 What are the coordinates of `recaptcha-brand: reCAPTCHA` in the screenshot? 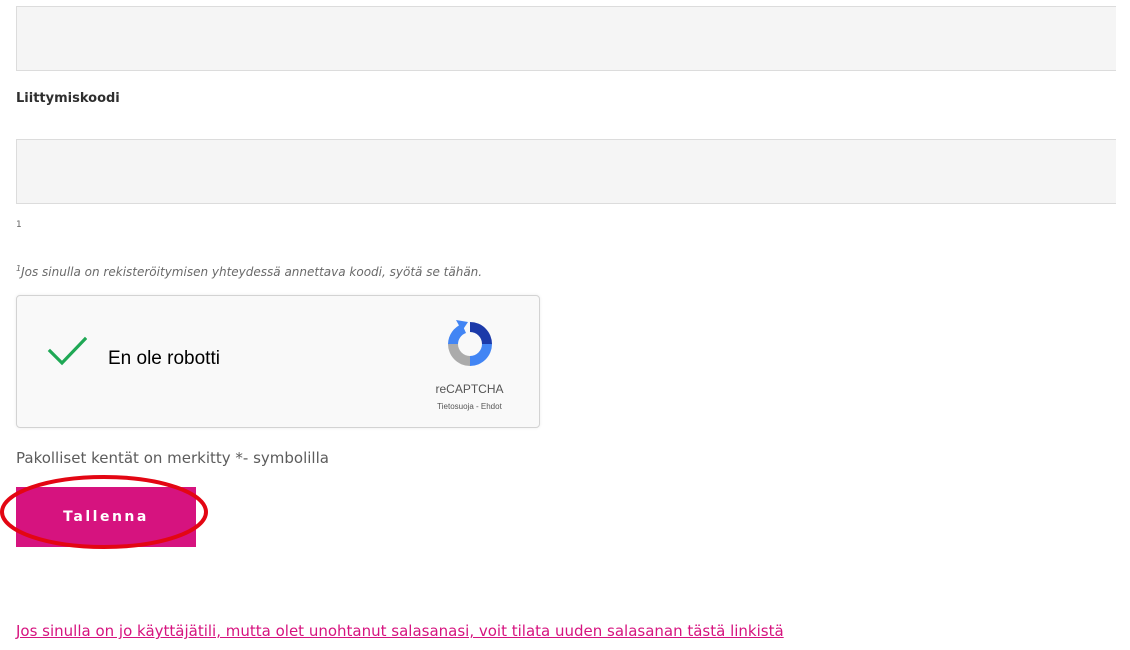 It's located at (469, 389).